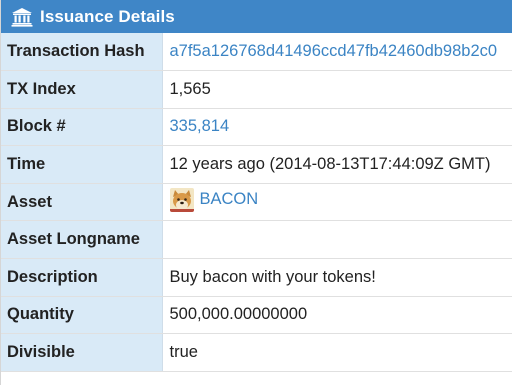 The image size is (512, 385). I want to click on table-row: TX Index 1,565, so click(256, 89).